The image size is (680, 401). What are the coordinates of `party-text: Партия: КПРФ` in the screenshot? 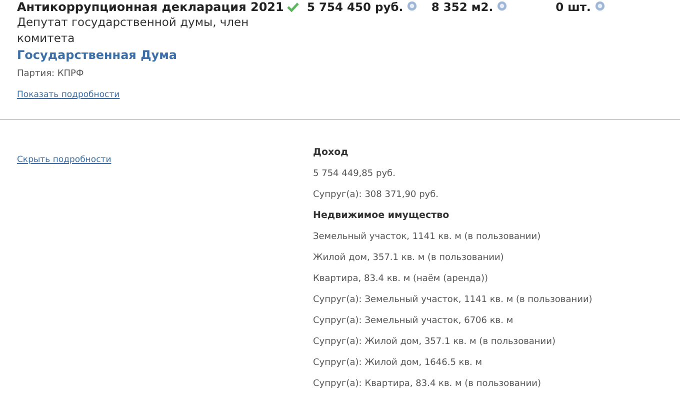 It's located at (50, 74).